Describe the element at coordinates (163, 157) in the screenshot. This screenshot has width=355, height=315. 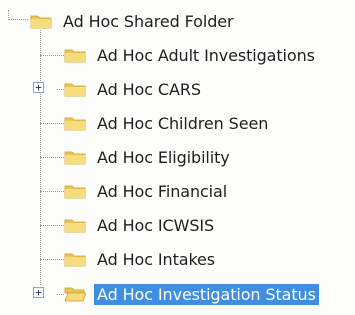
I see `tree-node-label: Ad Hoc Eligibility` at that location.